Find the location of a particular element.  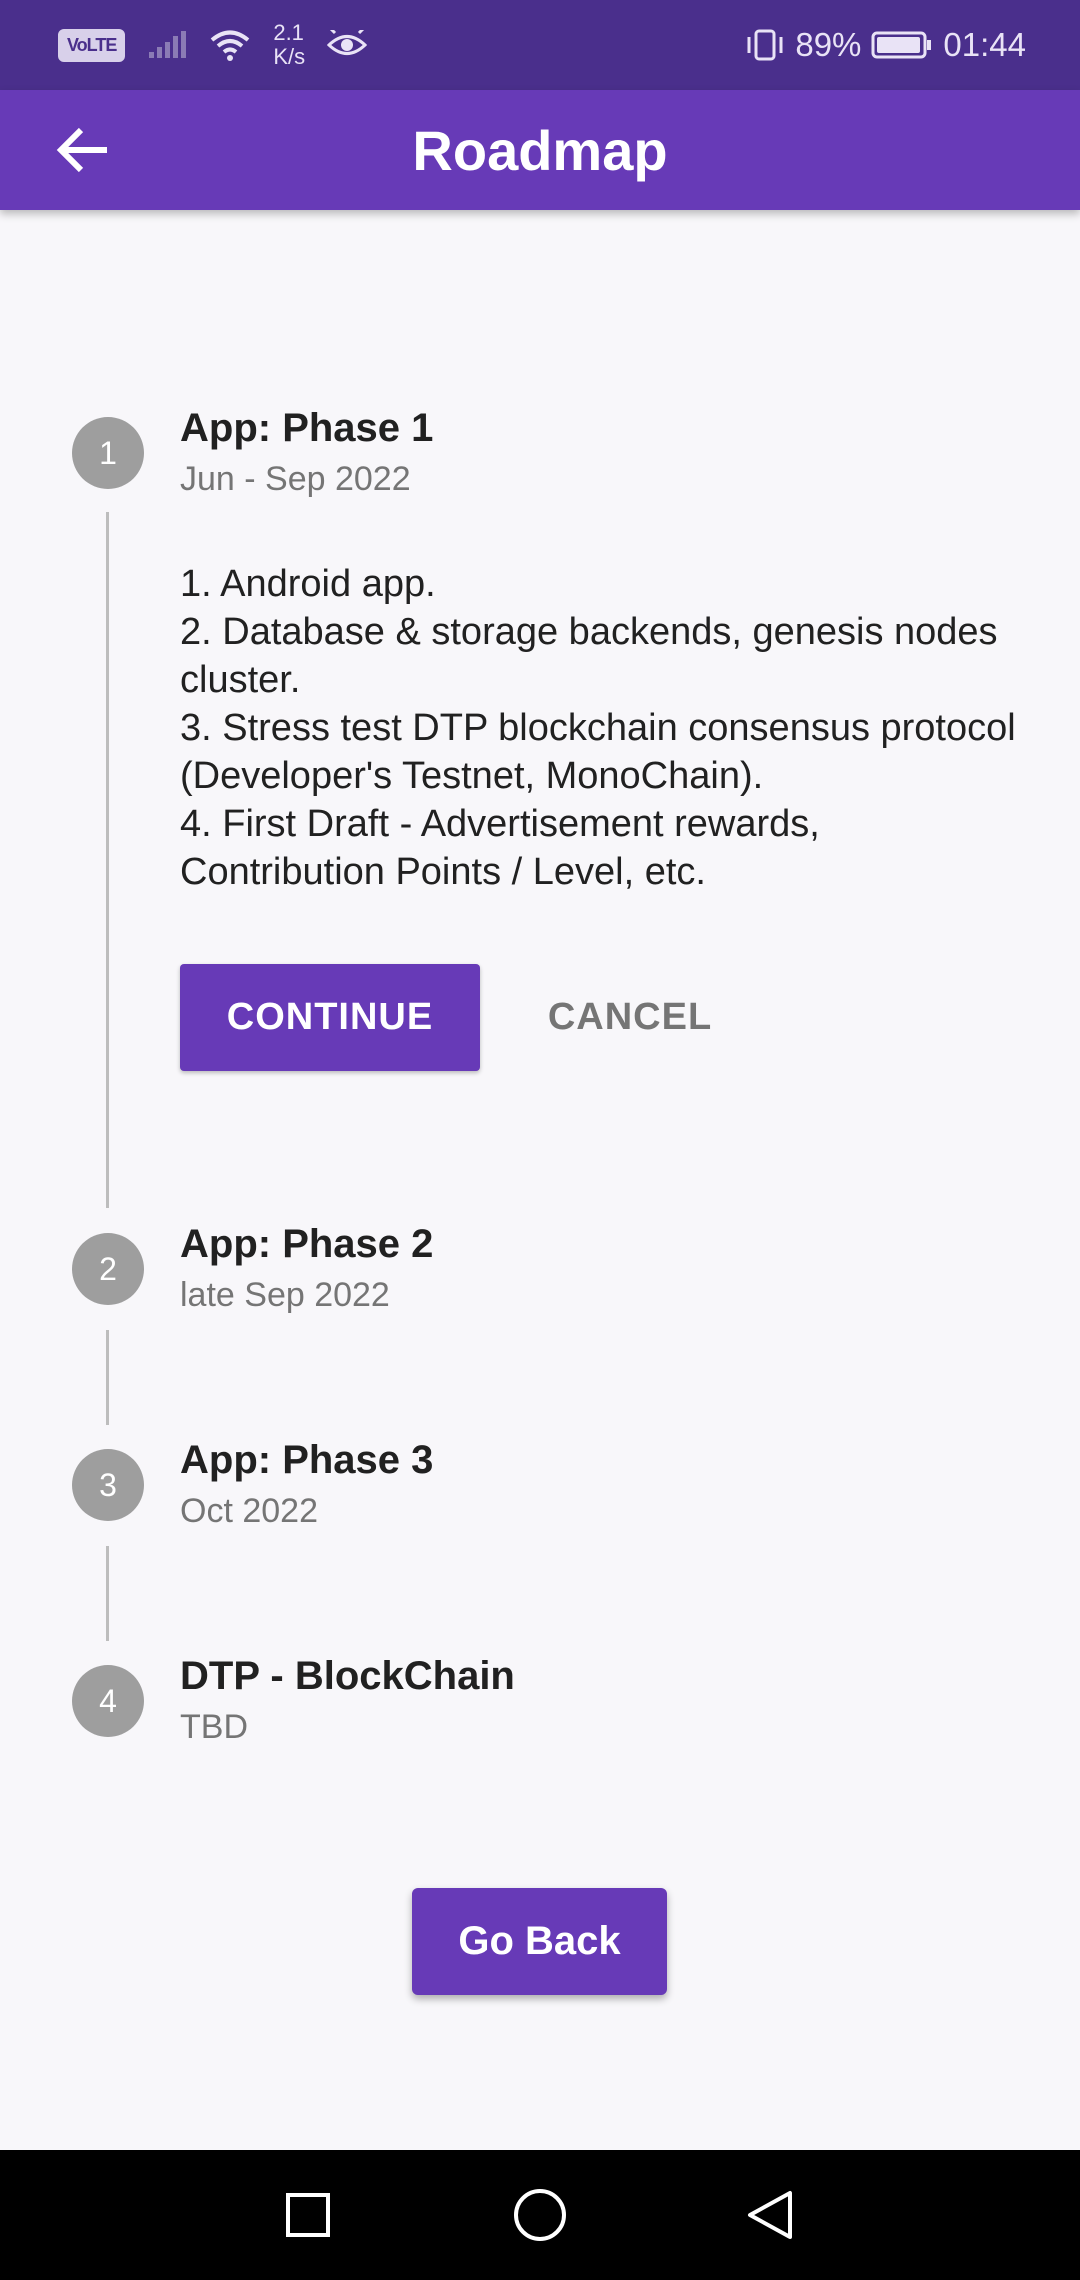

system-nav-bar is located at coordinates (540, 2215).